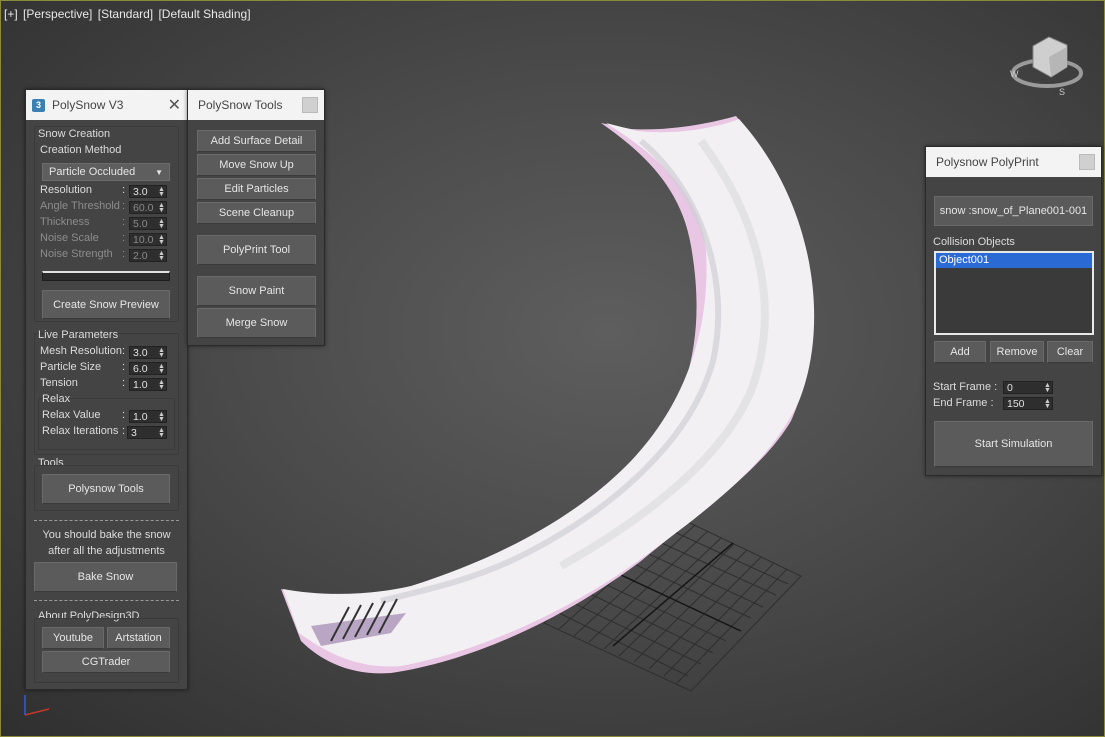  I want to click on move-snow-up-button: Move Snow Up, so click(256, 165).